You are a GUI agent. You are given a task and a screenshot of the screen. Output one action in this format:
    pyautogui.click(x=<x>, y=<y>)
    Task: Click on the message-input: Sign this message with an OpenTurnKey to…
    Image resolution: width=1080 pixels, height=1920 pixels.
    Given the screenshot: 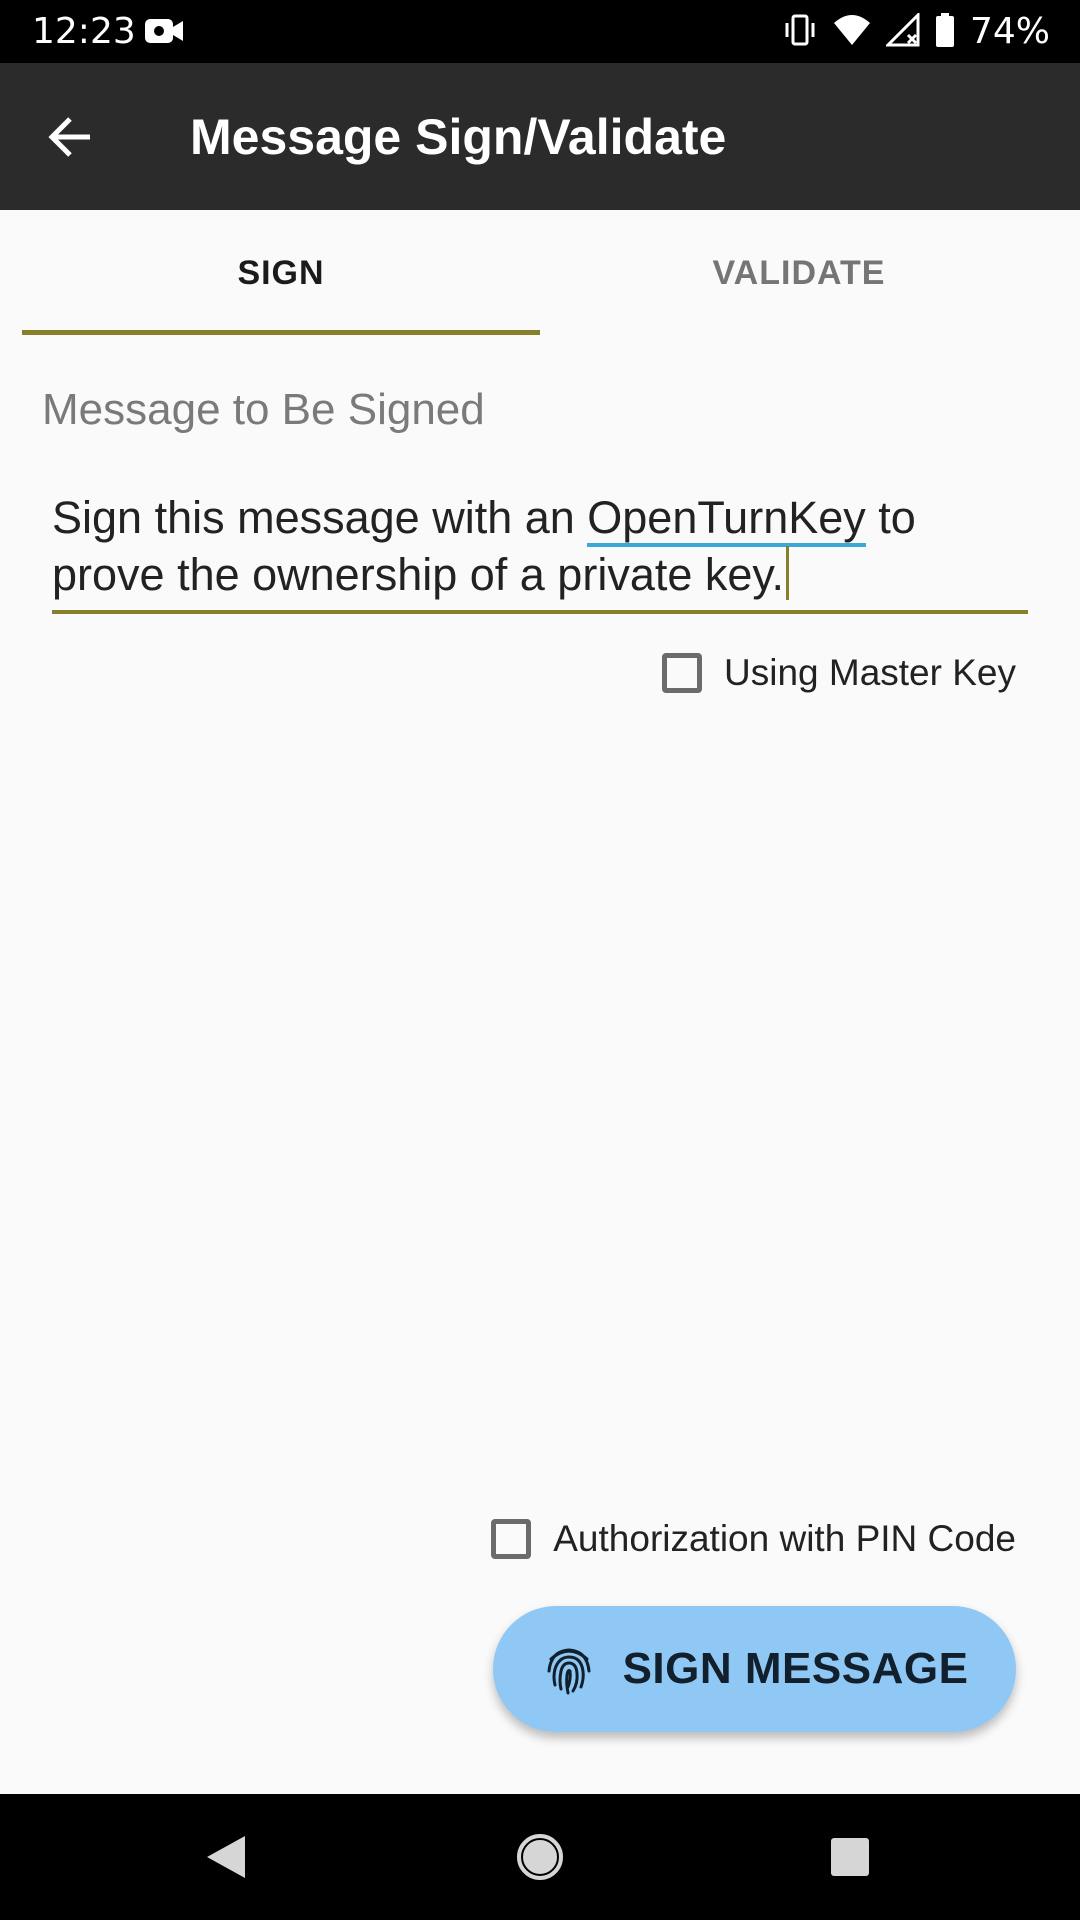 What is the action you would take?
    pyautogui.click(x=542, y=546)
    